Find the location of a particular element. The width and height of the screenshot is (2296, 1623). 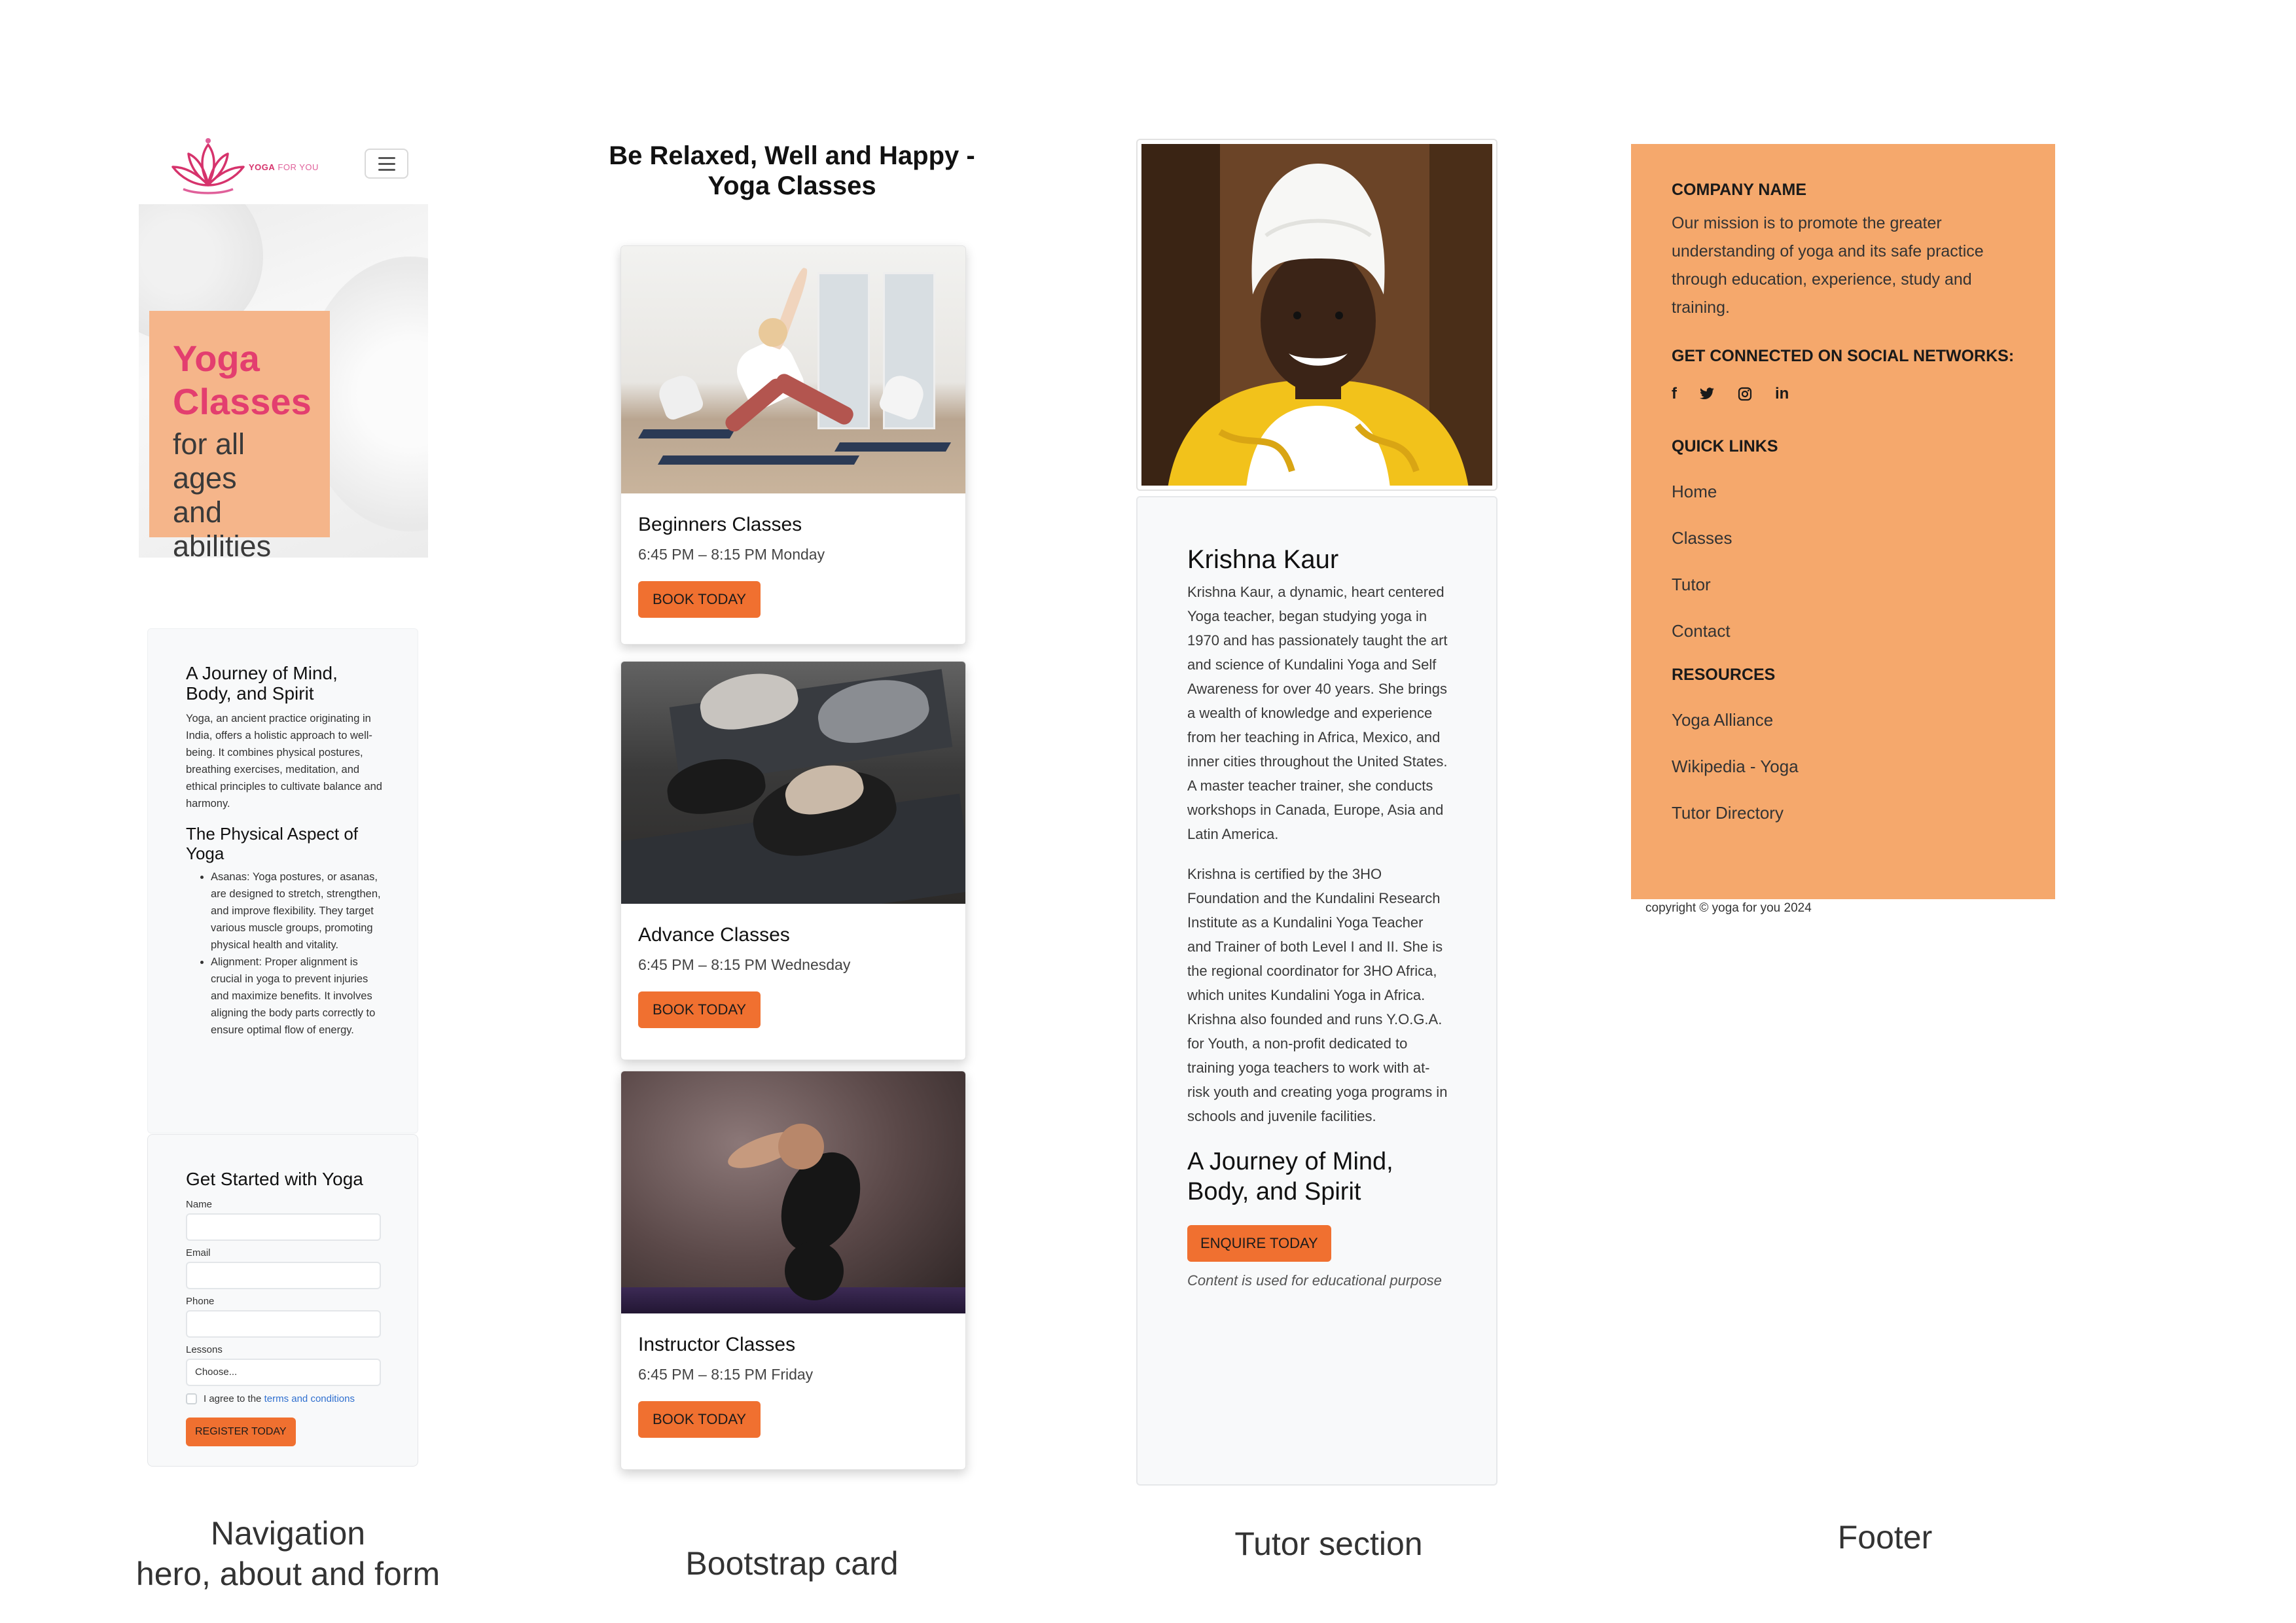

card-title: Beginners Classes is located at coordinates (720, 524).